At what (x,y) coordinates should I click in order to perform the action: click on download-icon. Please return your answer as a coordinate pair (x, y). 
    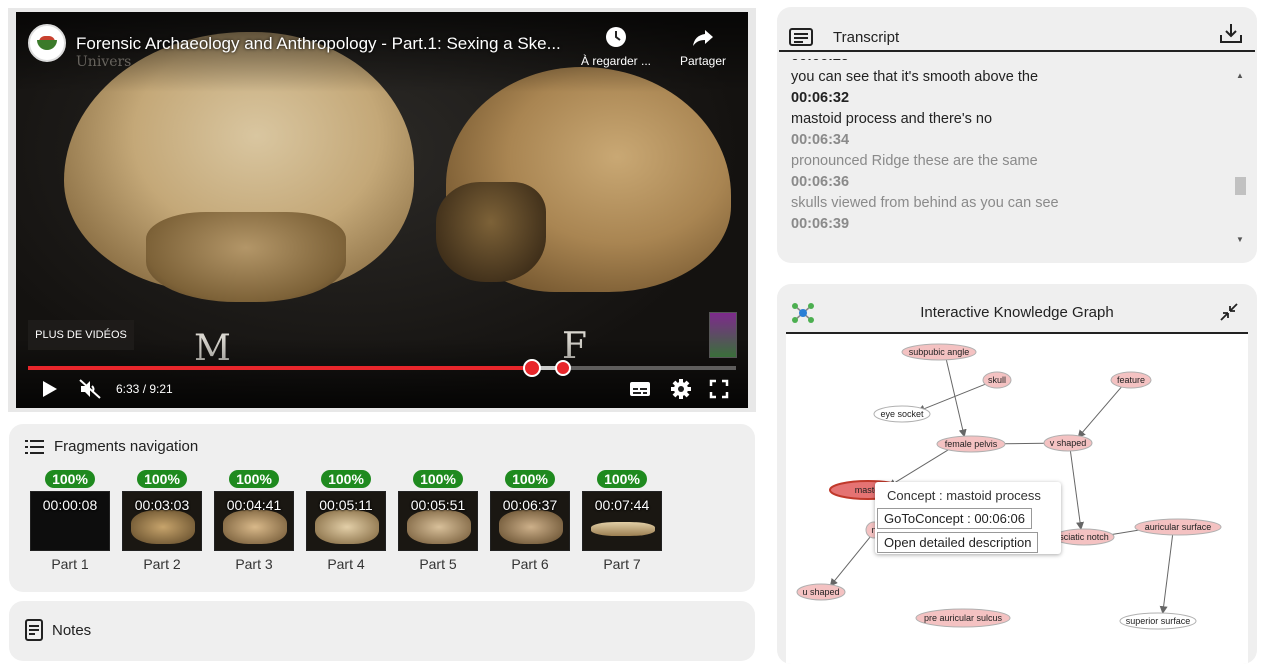
    Looking at the image, I should click on (1231, 33).